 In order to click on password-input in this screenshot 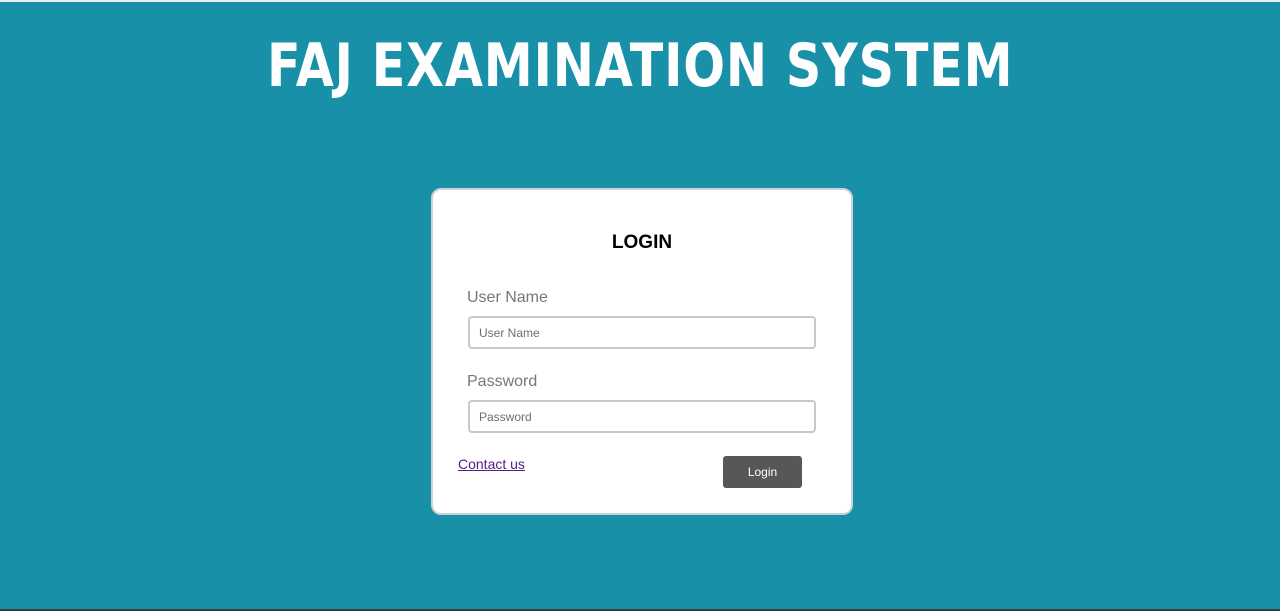, I will do `click(642, 416)`.